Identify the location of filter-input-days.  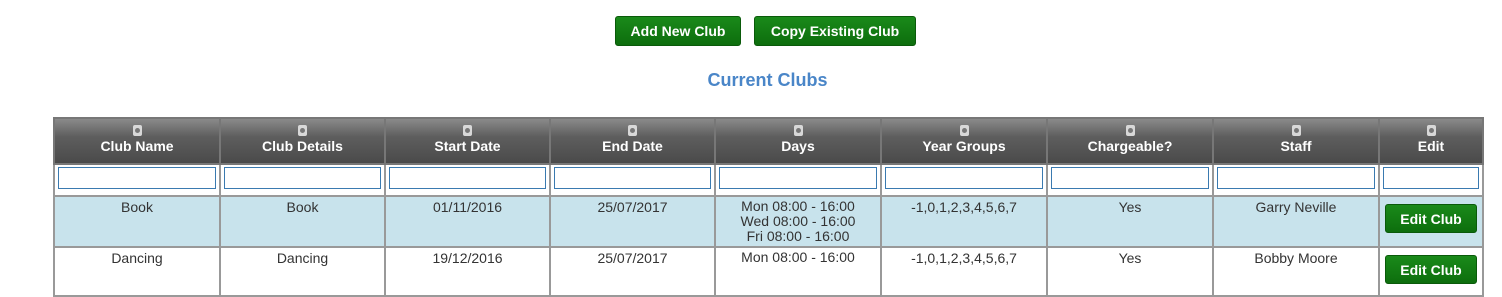
(798, 178).